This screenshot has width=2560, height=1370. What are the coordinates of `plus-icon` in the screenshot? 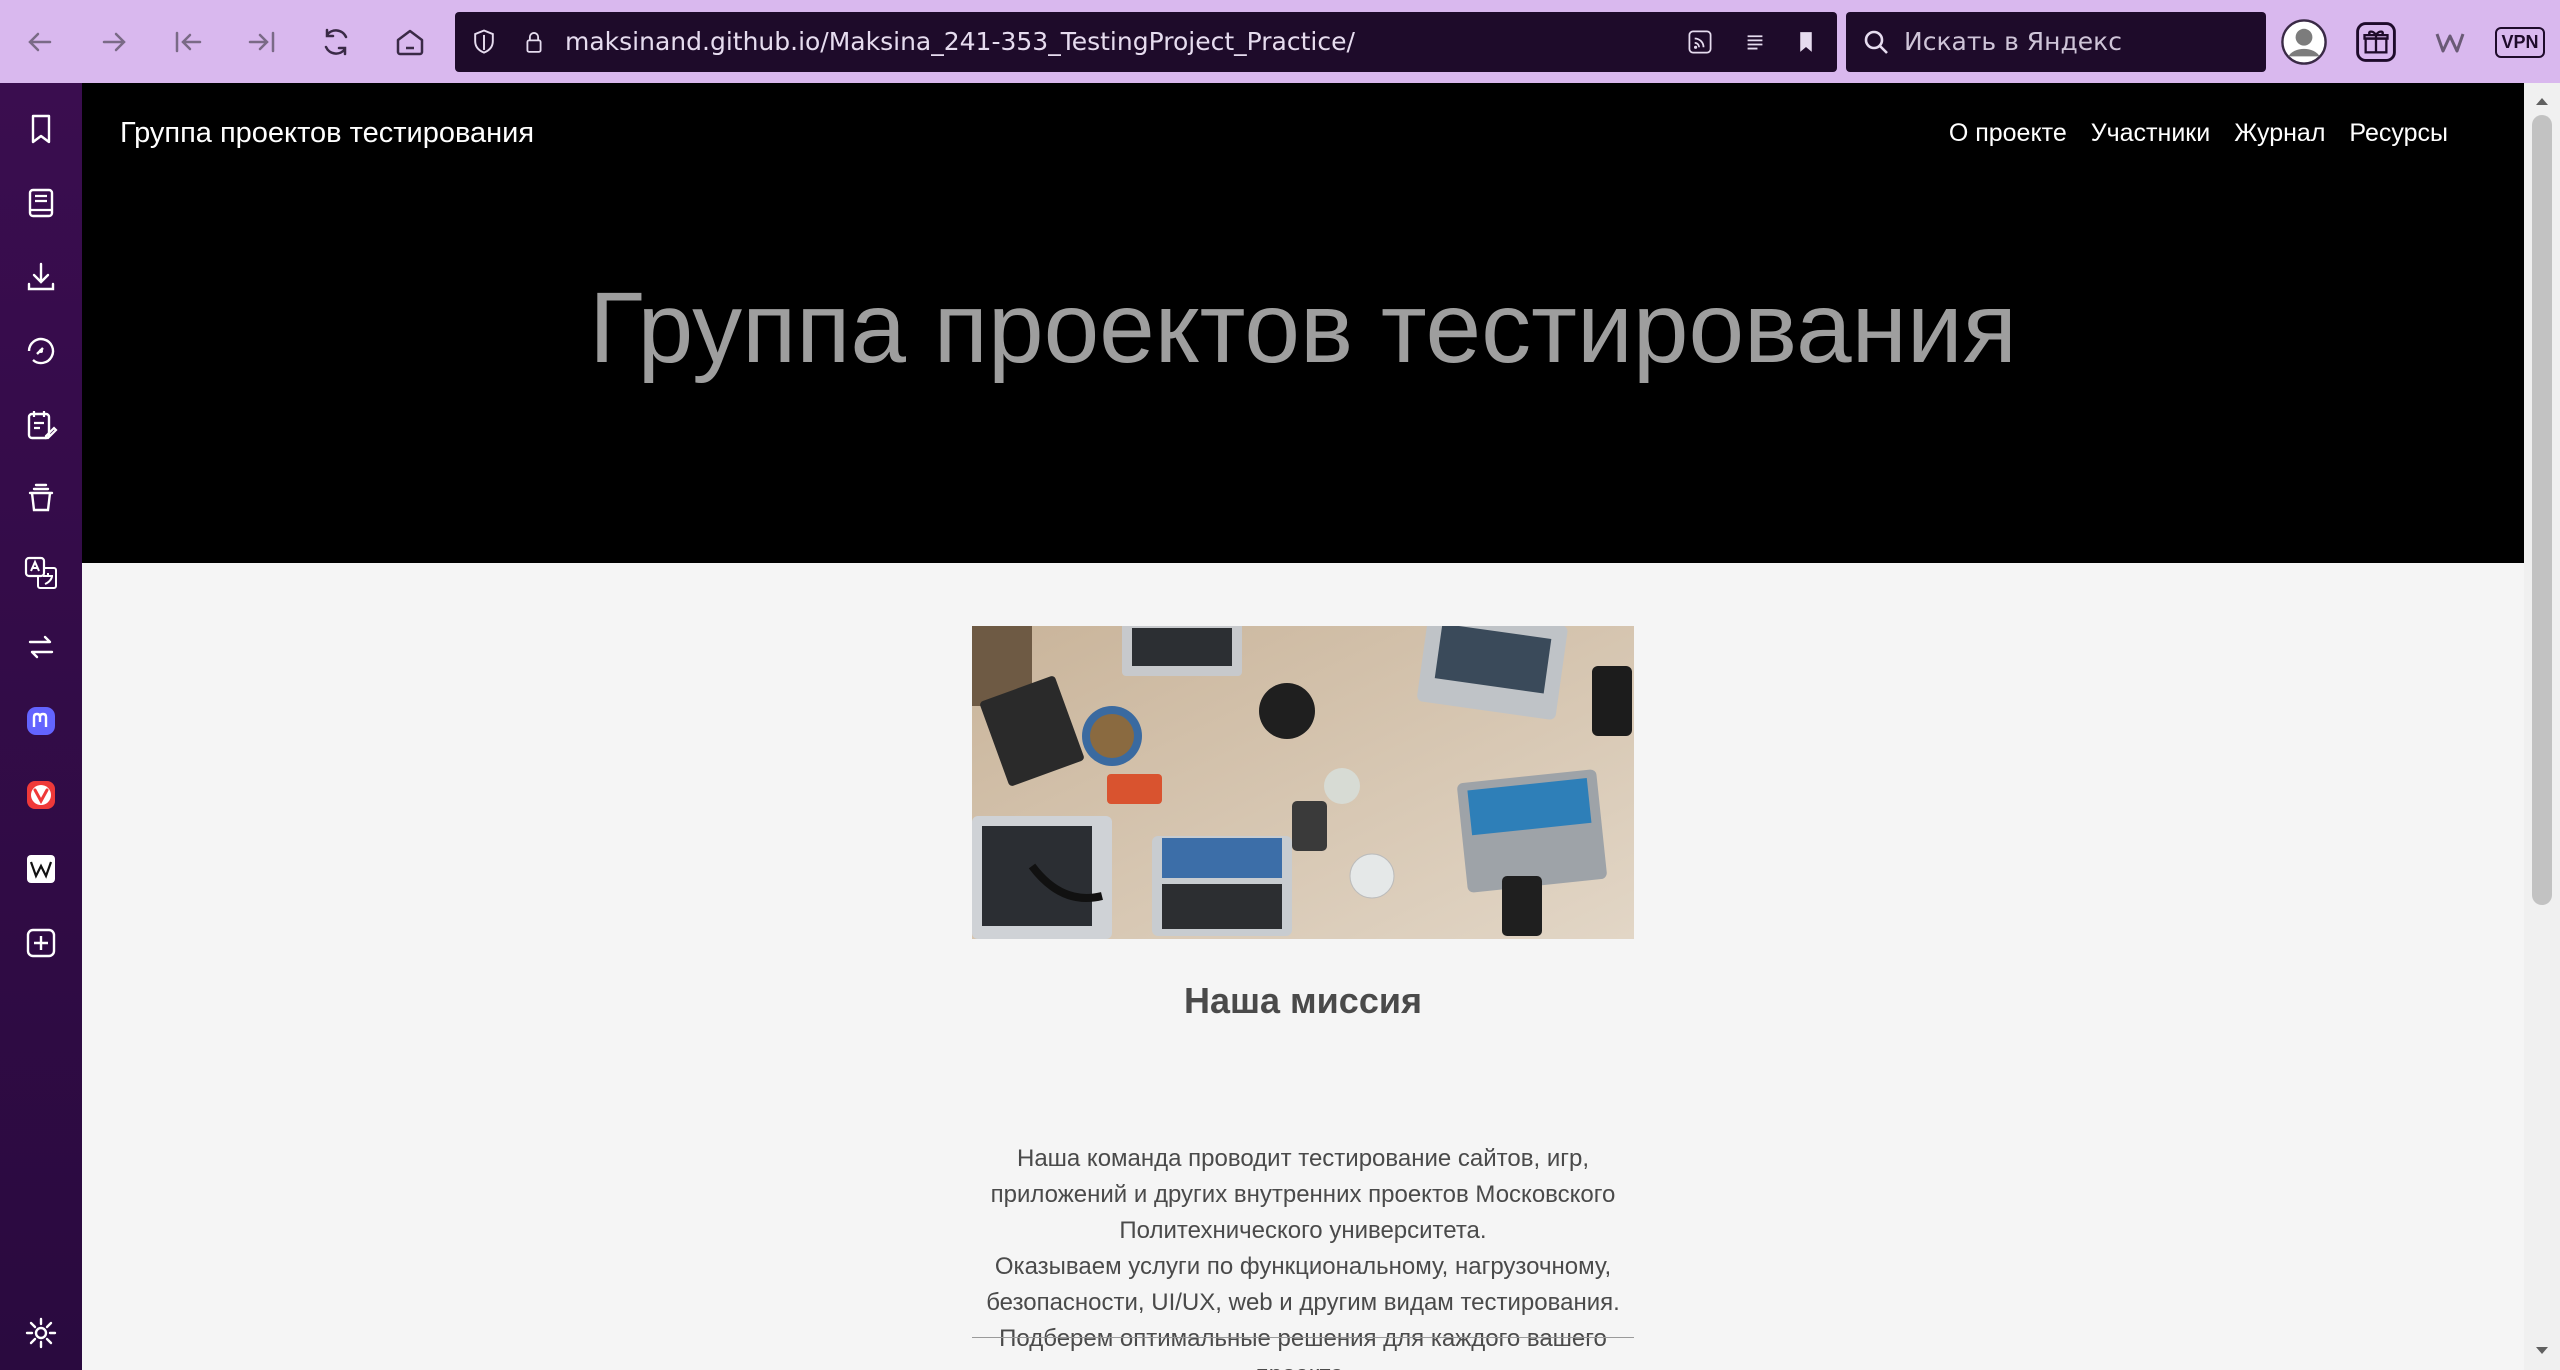 It's located at (41, 943).